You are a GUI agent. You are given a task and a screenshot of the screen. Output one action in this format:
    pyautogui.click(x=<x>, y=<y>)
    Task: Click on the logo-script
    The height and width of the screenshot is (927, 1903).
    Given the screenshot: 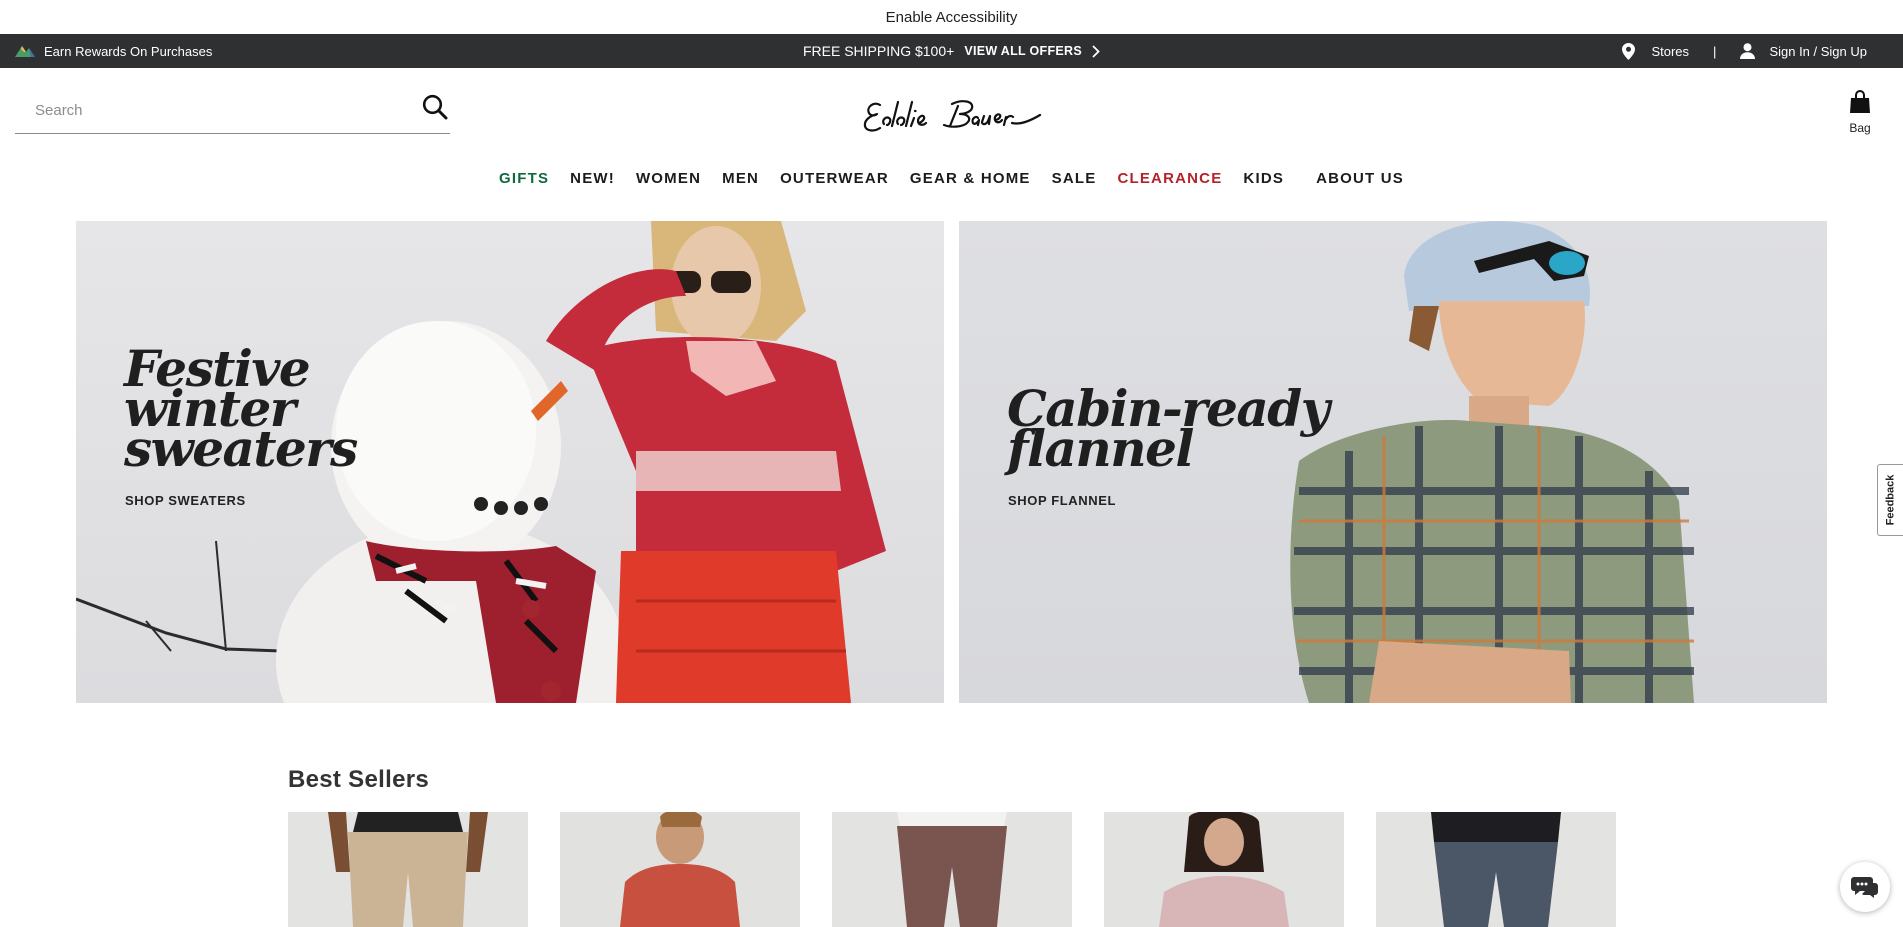 What is the action you would take?
    pyautogui.click(x=952, y=116)
    